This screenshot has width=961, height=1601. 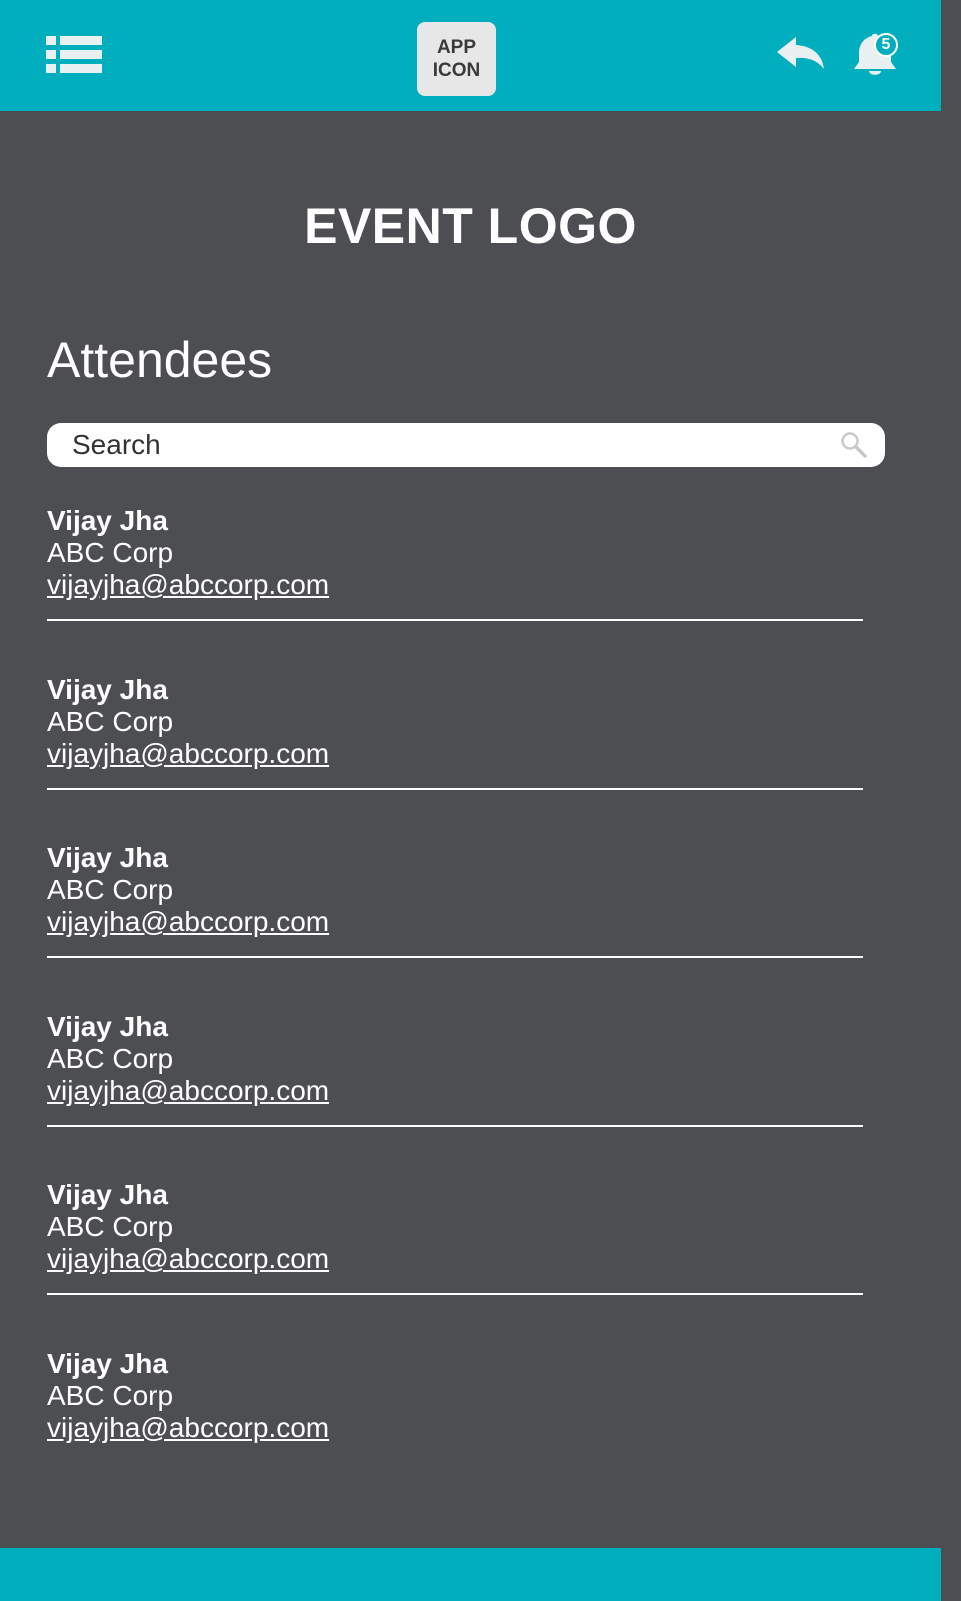 I want to click on magnifier-icon, so click(x=854, y=445).